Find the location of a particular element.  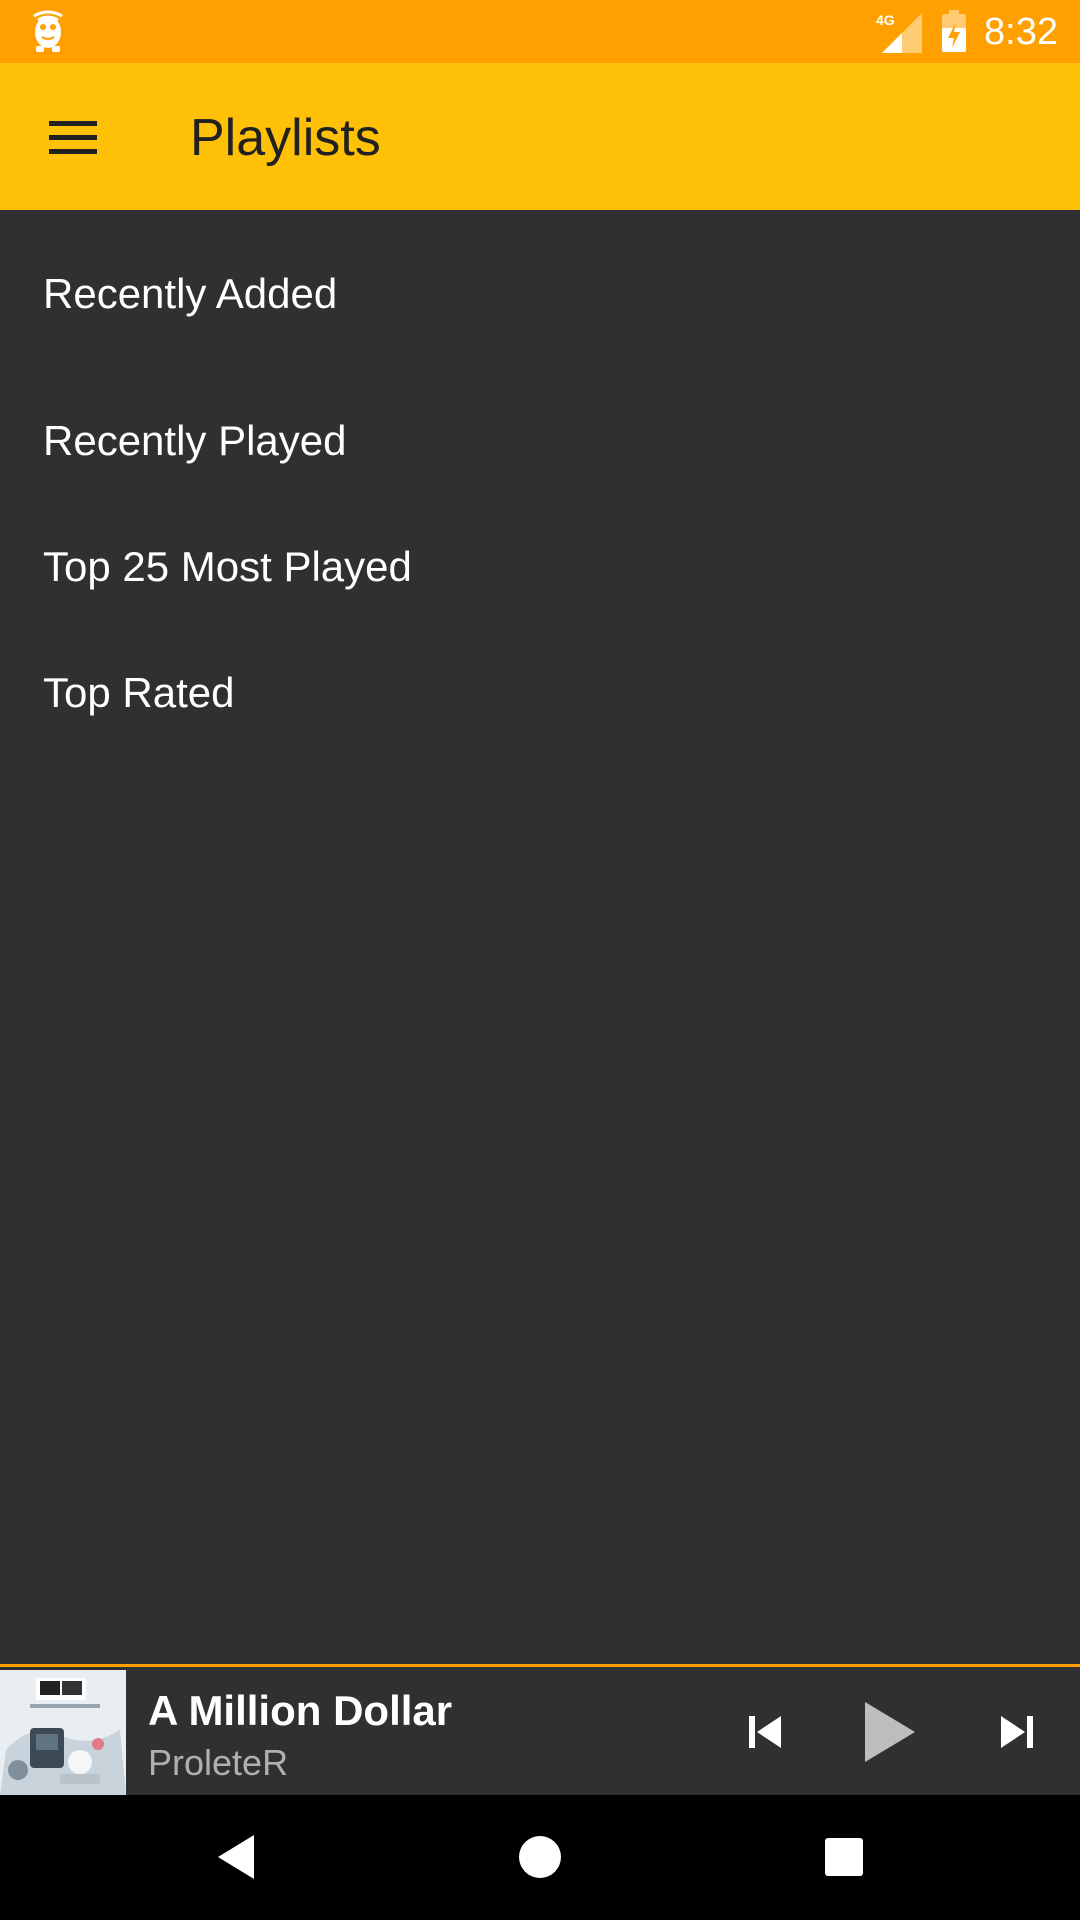

menu-icon is located at coordinates (73, 137).